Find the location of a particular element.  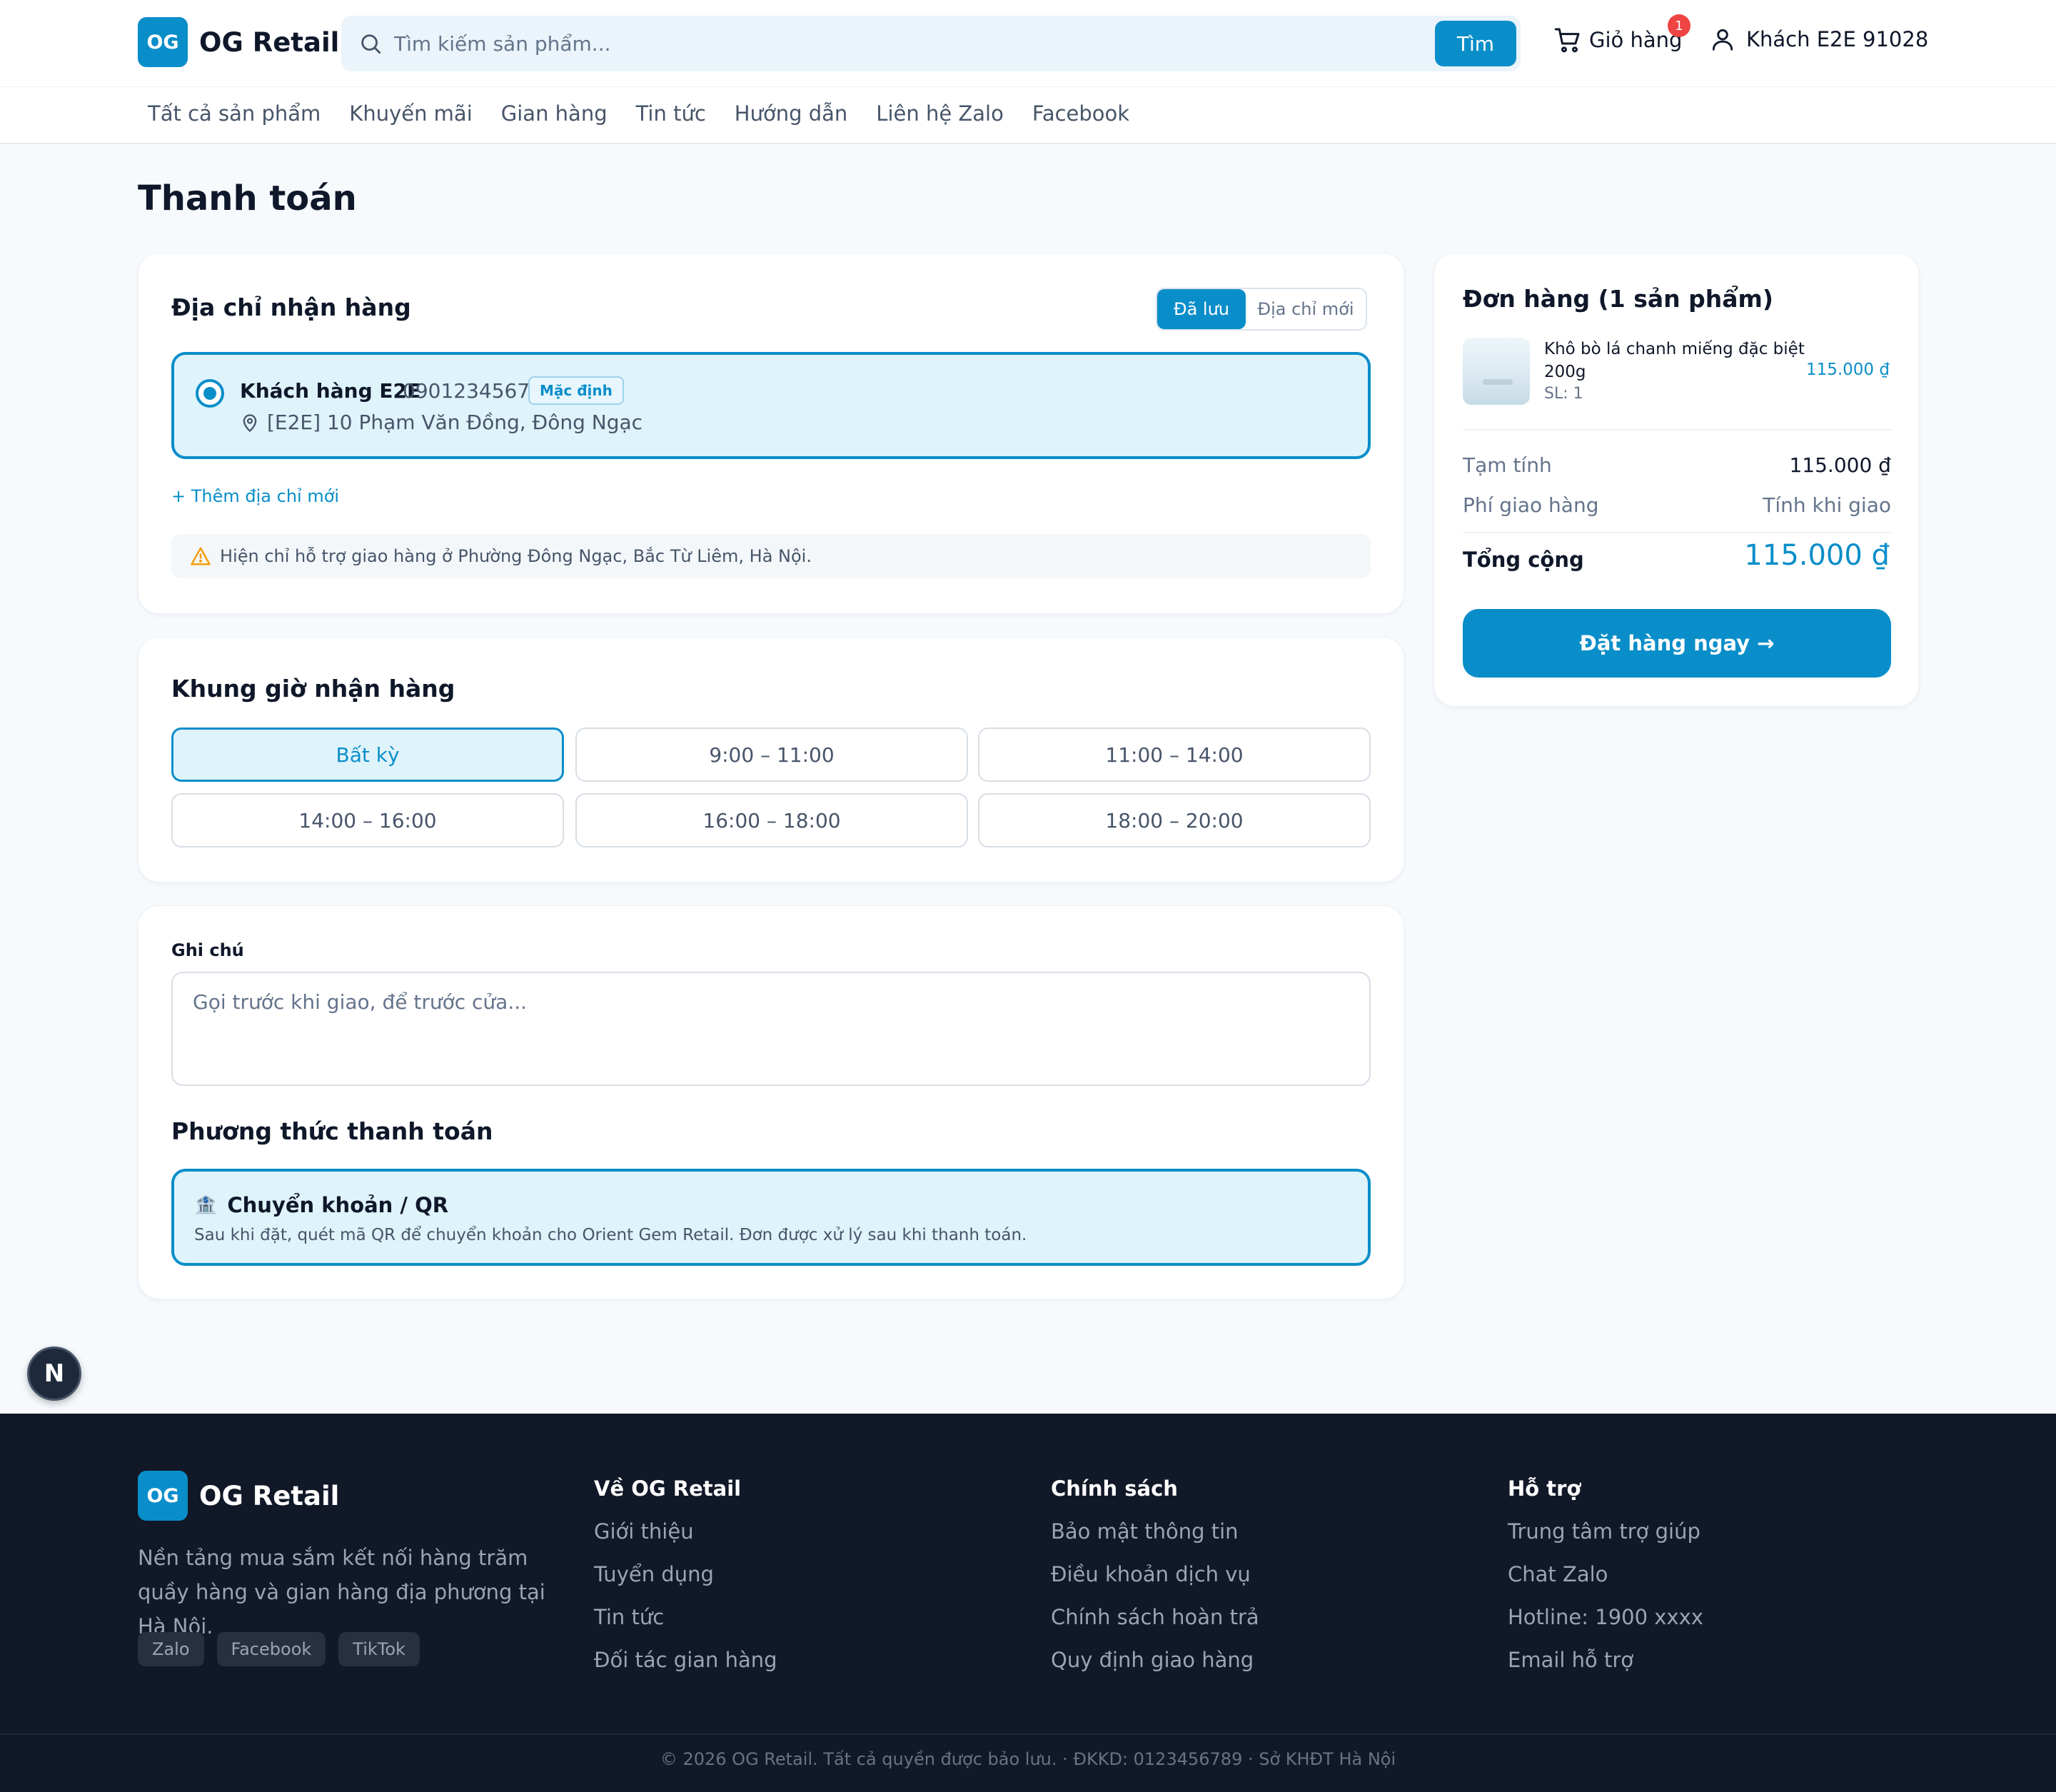

footer-link: Trung tâm trợ giúp is located at coordinates (1605, 1531).